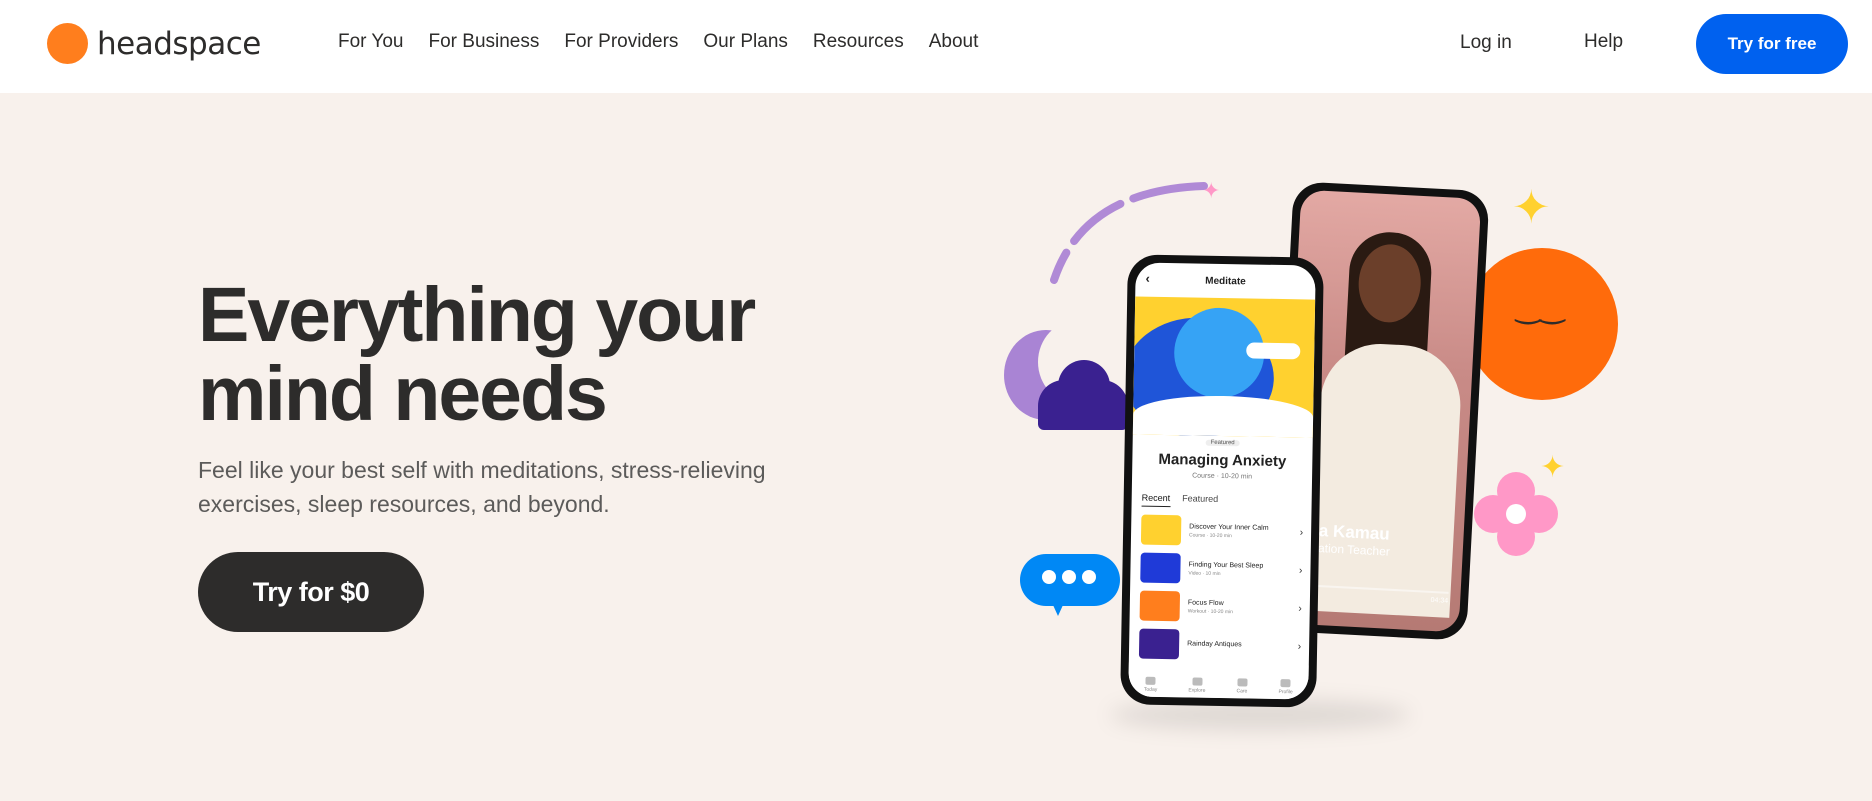 The image size is (1872, 801). I want to click on nav-resources: Resources, so click(858, 42).